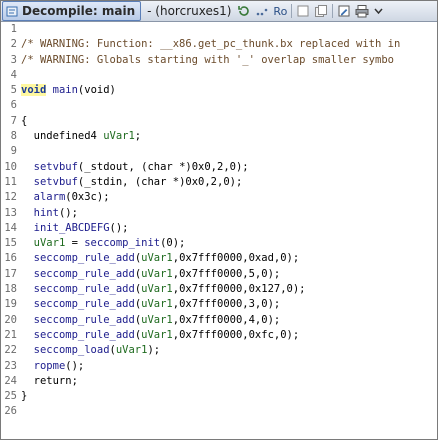  I want to click on code-token: ,0x7fff0000,0xad,0);, so click(236, 258).